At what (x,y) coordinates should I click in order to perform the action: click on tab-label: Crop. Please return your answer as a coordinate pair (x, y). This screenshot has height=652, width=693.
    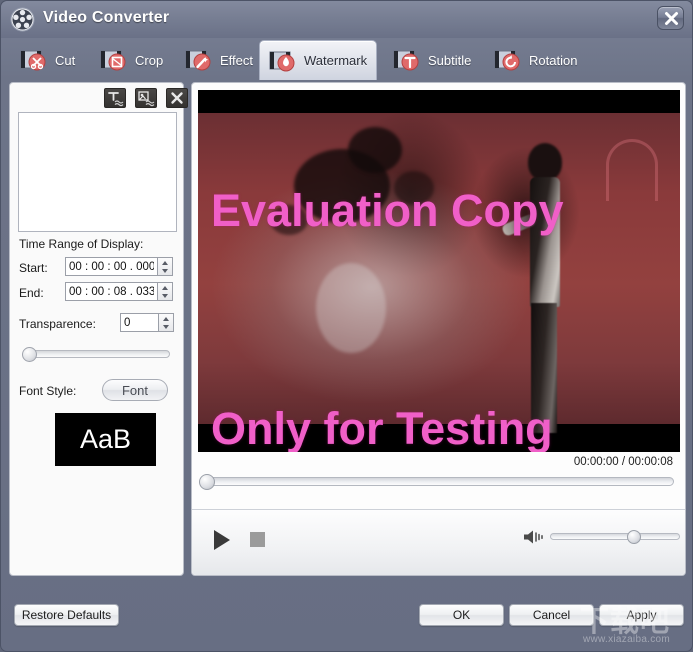
    Looking at the image, I should click on (149, 60).